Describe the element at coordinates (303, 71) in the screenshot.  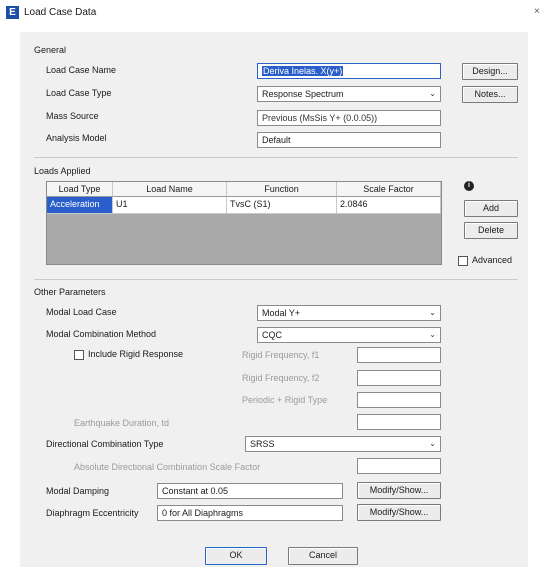
I see `load-case-name-value: Deriva Inelas. X(y+)` at that location.